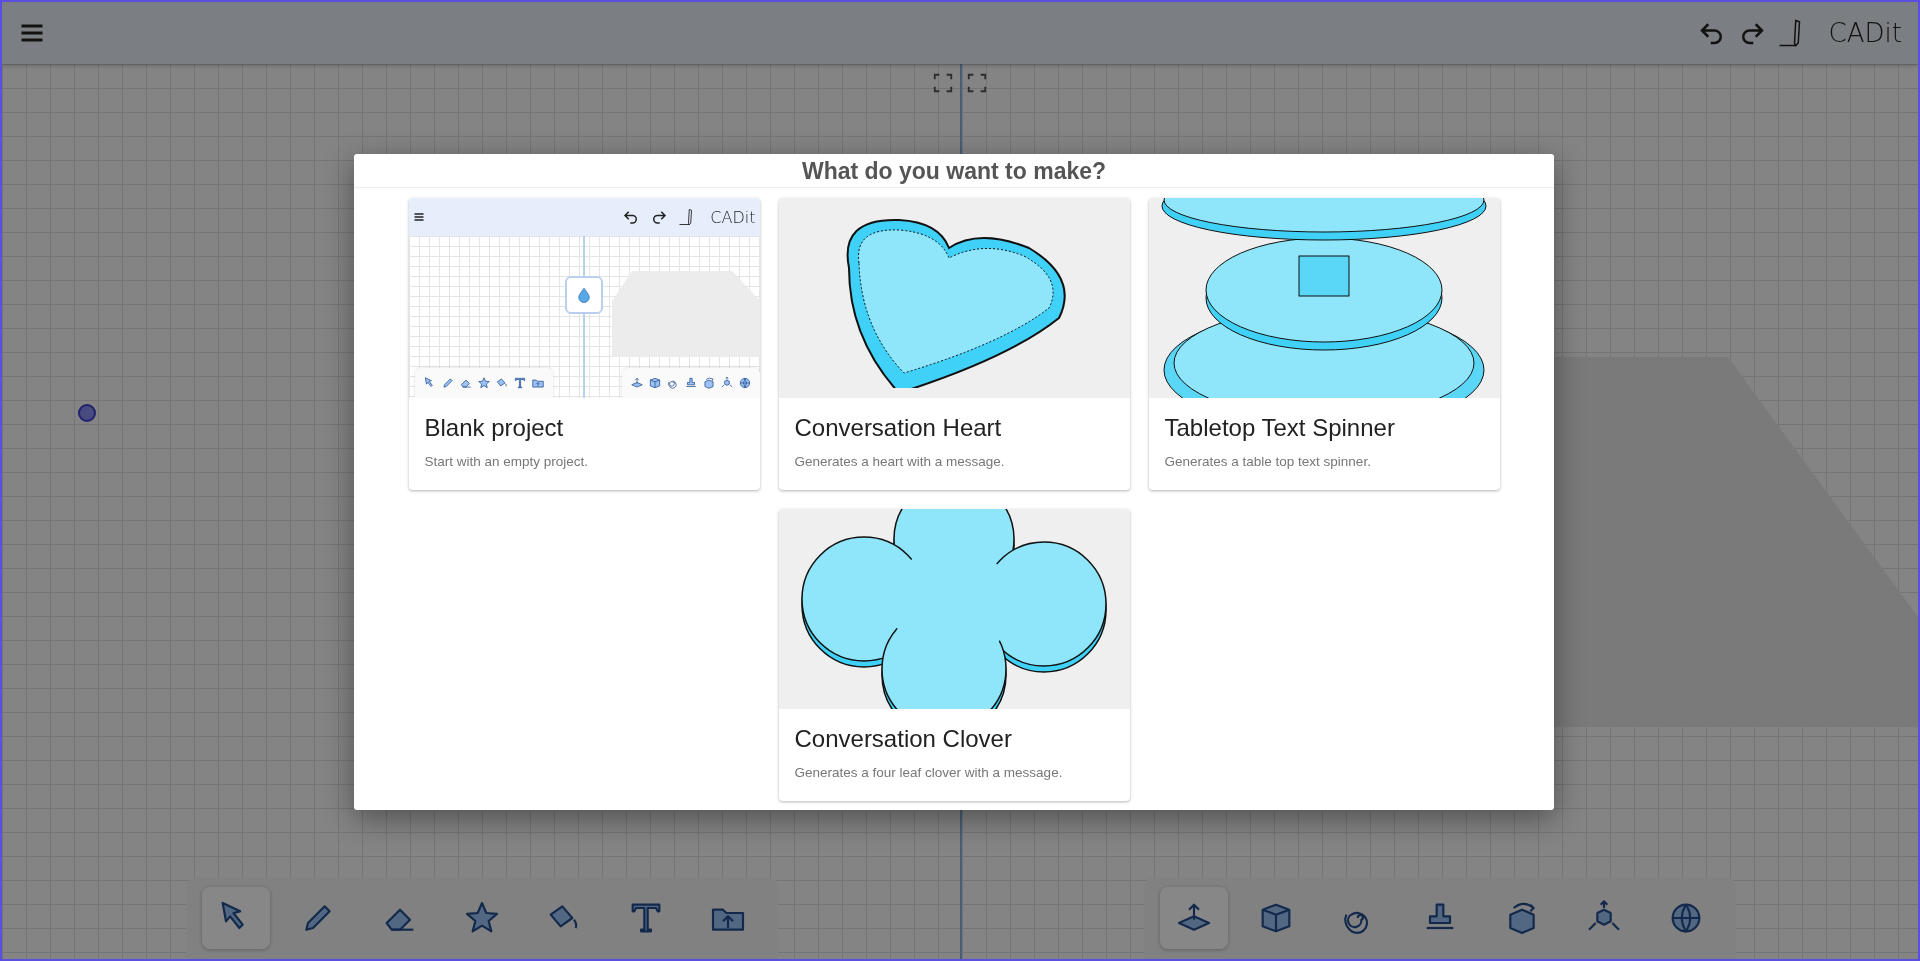 The width and height of the screenshot is (1920, 961). I want to click on dialog-title: What do you want to make?, so click(954, 171).